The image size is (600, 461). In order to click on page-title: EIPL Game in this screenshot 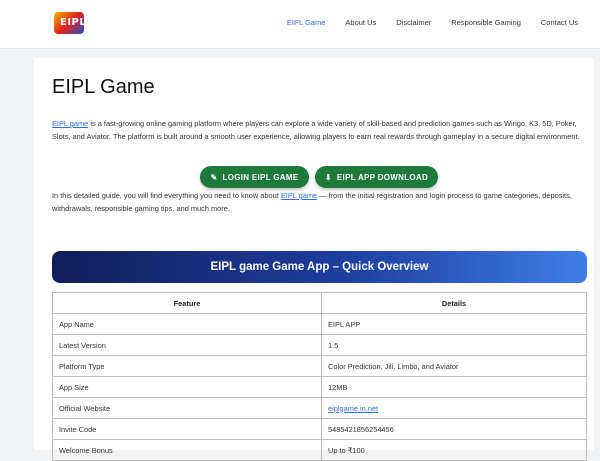, I will do `click(103, 87)`.